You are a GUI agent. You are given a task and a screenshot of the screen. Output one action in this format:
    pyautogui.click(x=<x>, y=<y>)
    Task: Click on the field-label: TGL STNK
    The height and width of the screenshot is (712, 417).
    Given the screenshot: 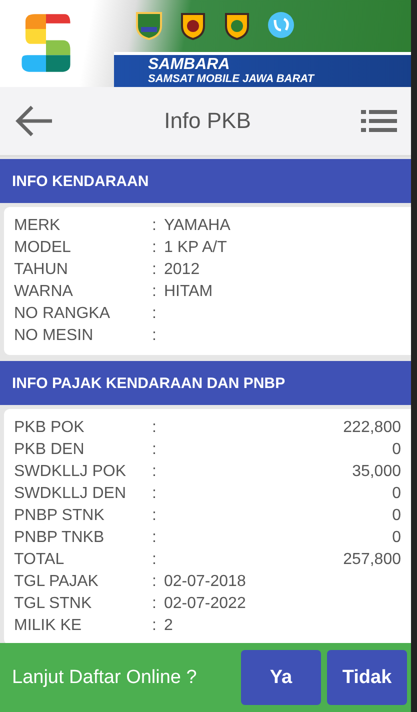 What is the action you would take?
    pyautogui.click(x=53, y=604)
    